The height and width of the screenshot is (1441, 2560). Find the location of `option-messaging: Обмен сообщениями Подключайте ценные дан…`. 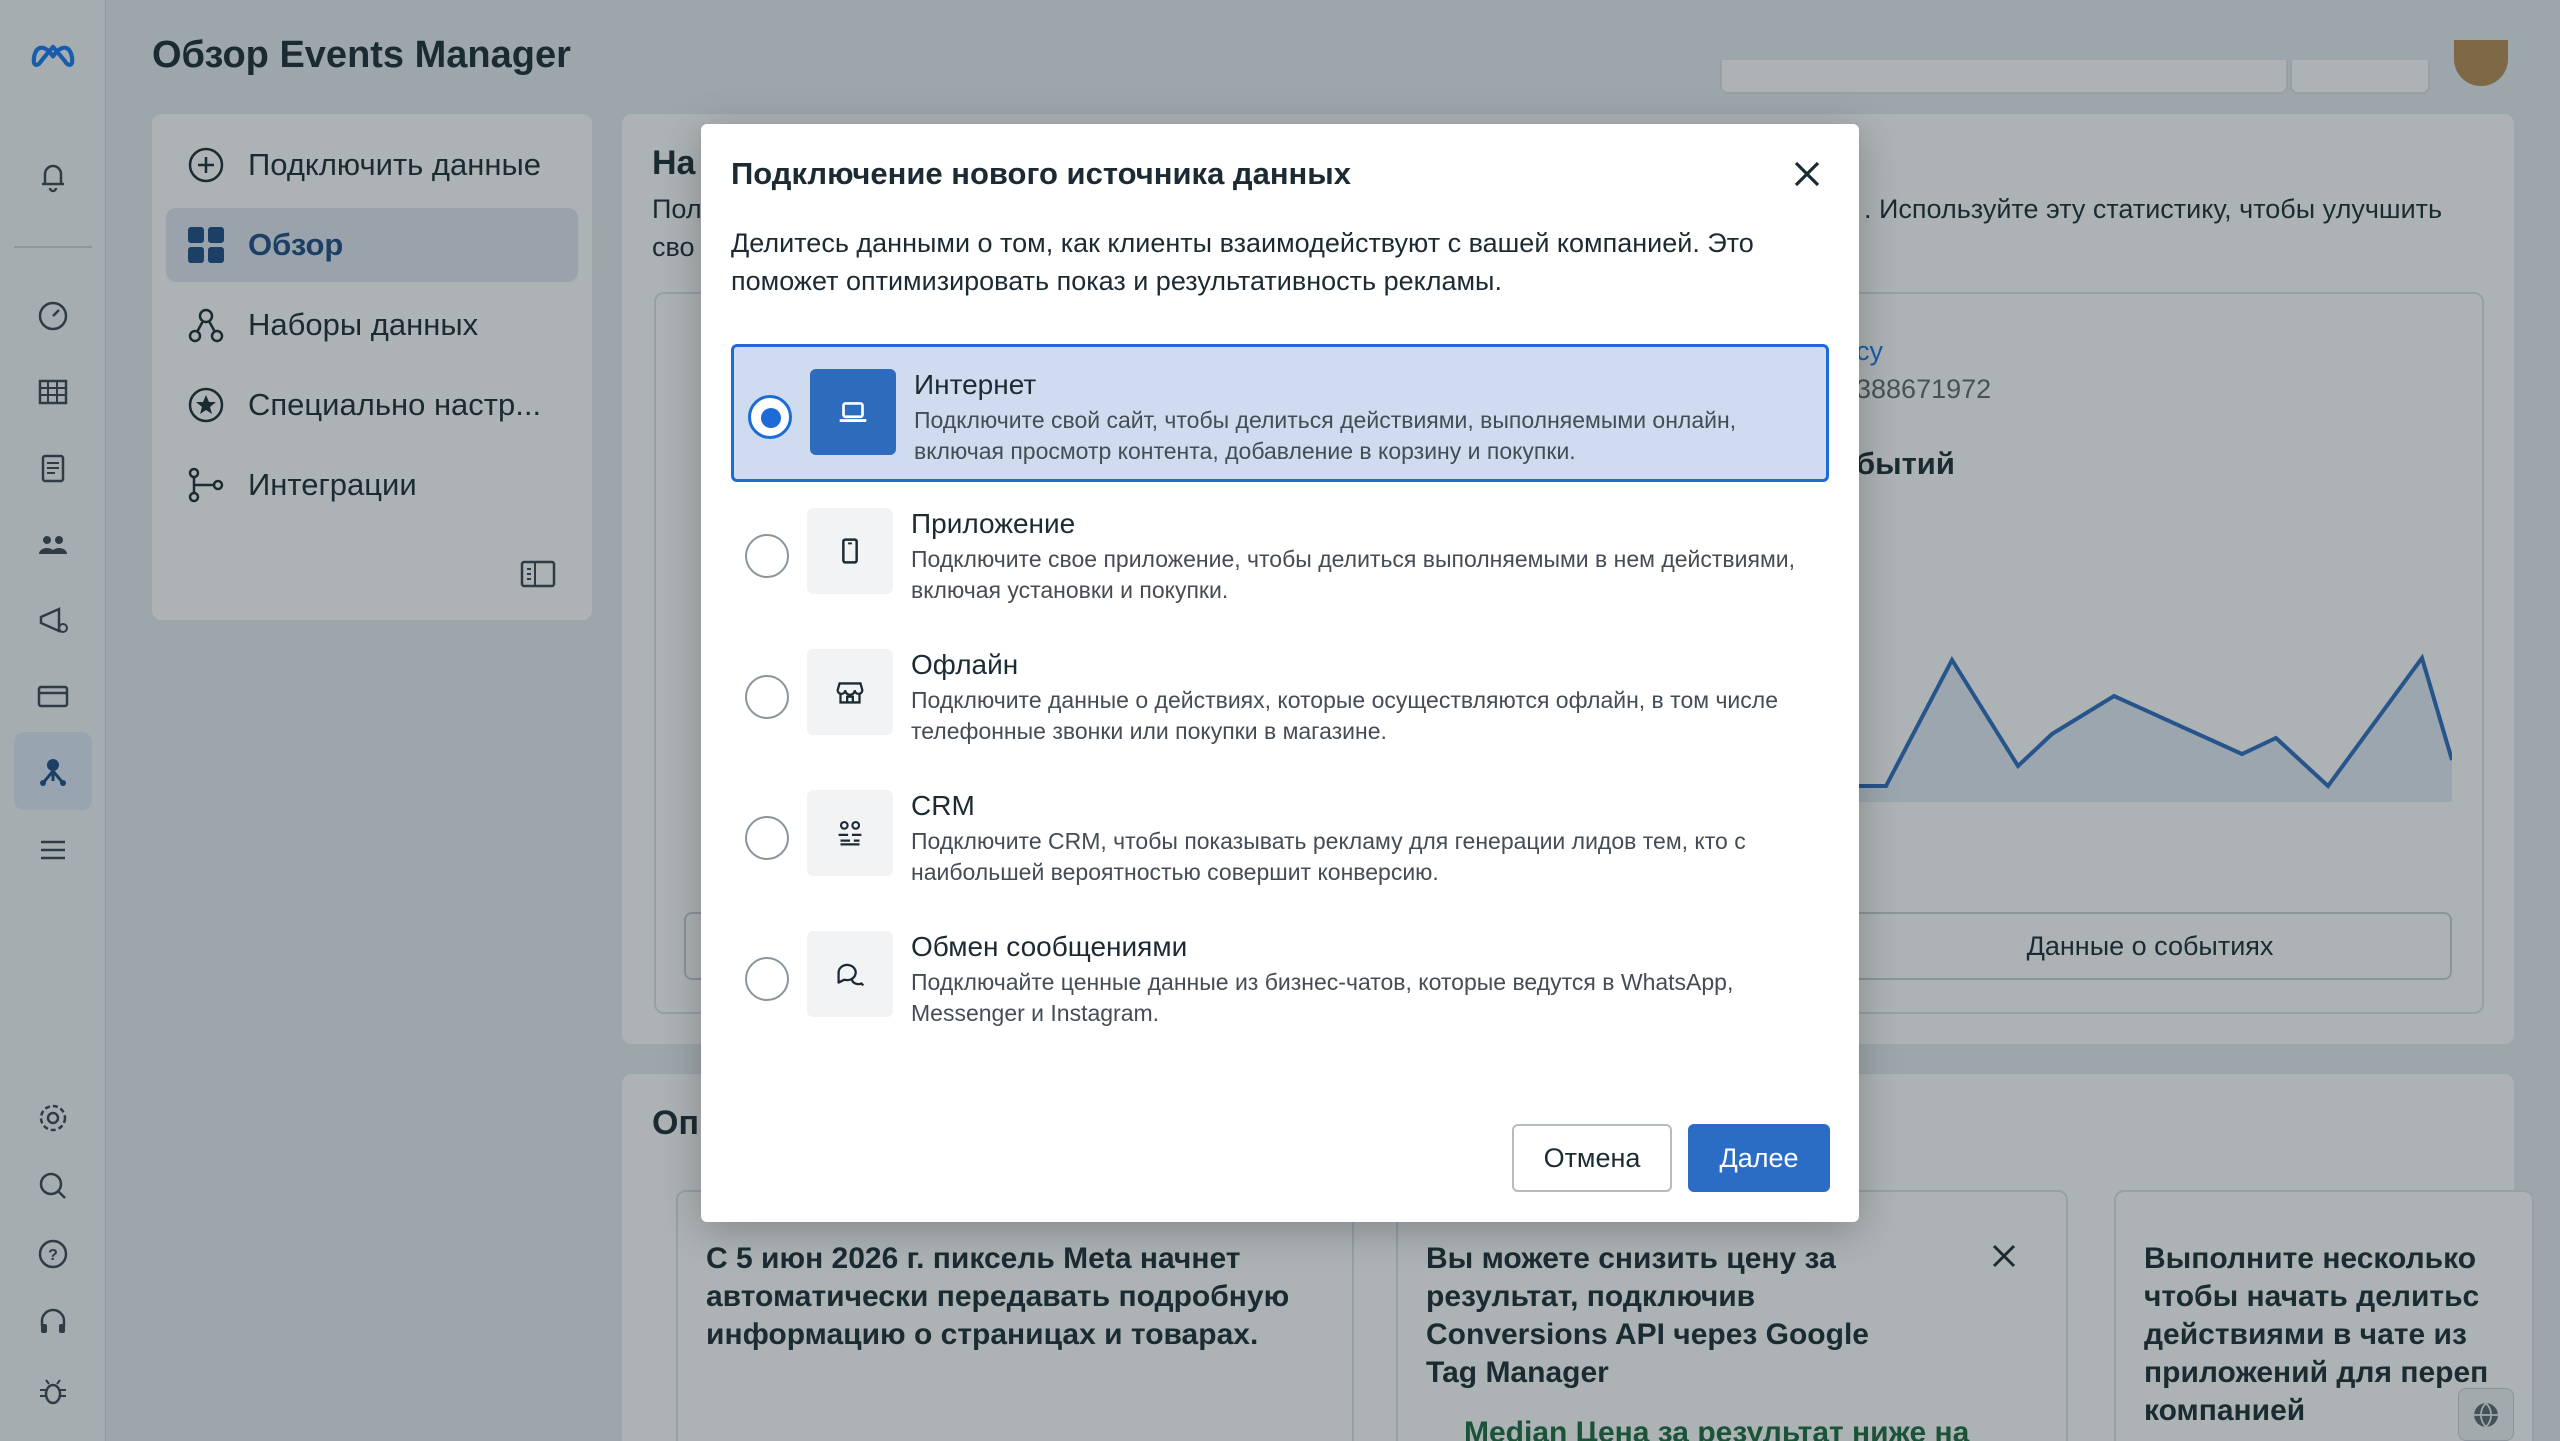

option-messaging: Обмен сообщениями Подключайте ценные дан… is located at coordinates (1280, 978).